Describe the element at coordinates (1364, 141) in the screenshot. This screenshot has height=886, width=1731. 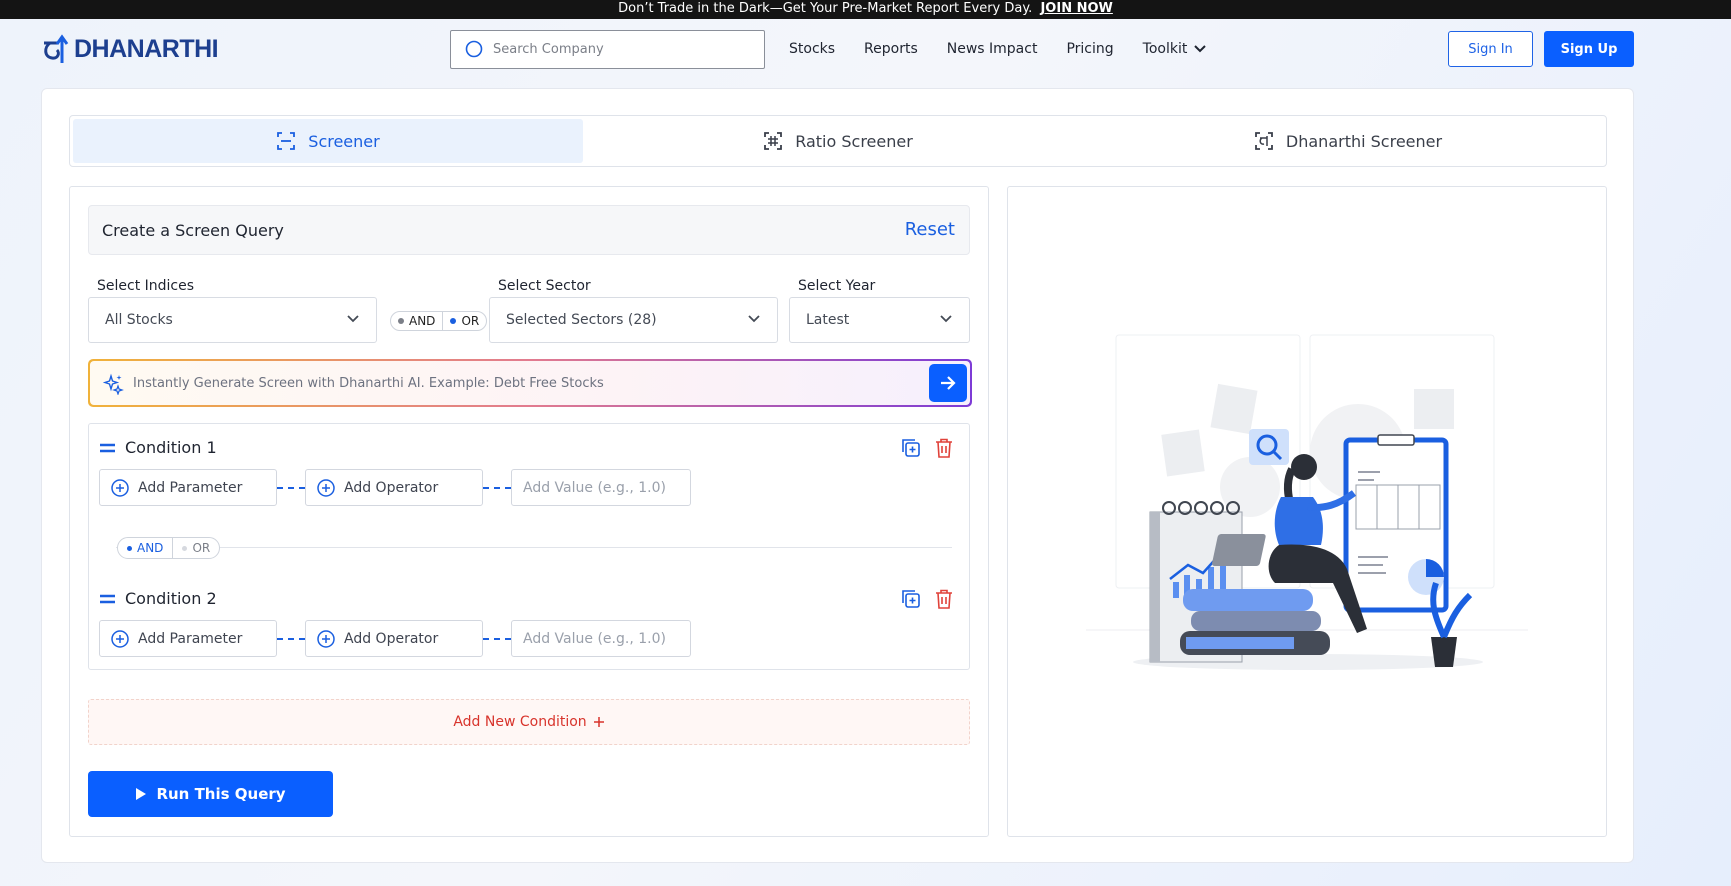
I see `tab-dhanarthi-screener-label: Dhanarthi Screener` at that location.